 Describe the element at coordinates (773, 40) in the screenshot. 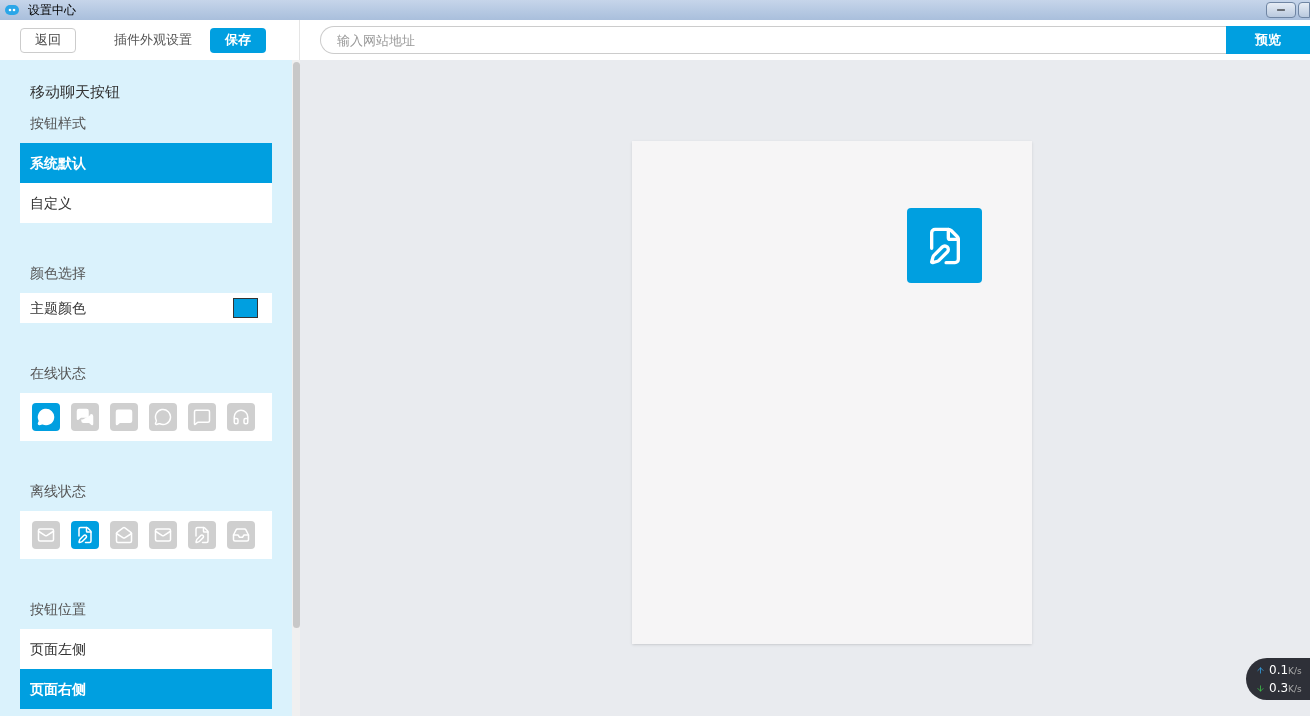

I see `url-field: 输入网站地址` at that location.